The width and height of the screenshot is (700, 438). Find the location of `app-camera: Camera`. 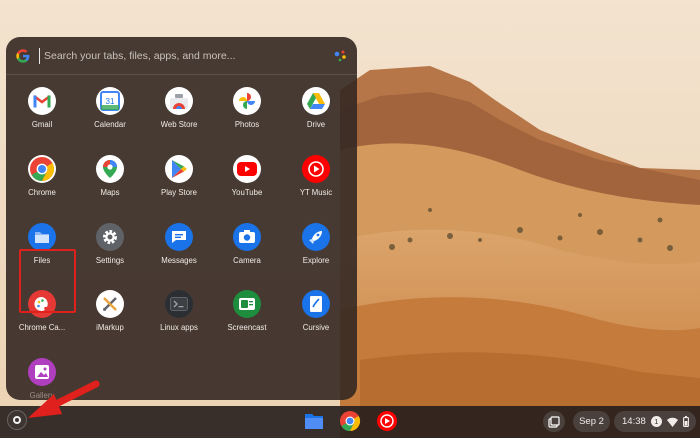

app-camera: Camera is located at coordinates (247, 254).